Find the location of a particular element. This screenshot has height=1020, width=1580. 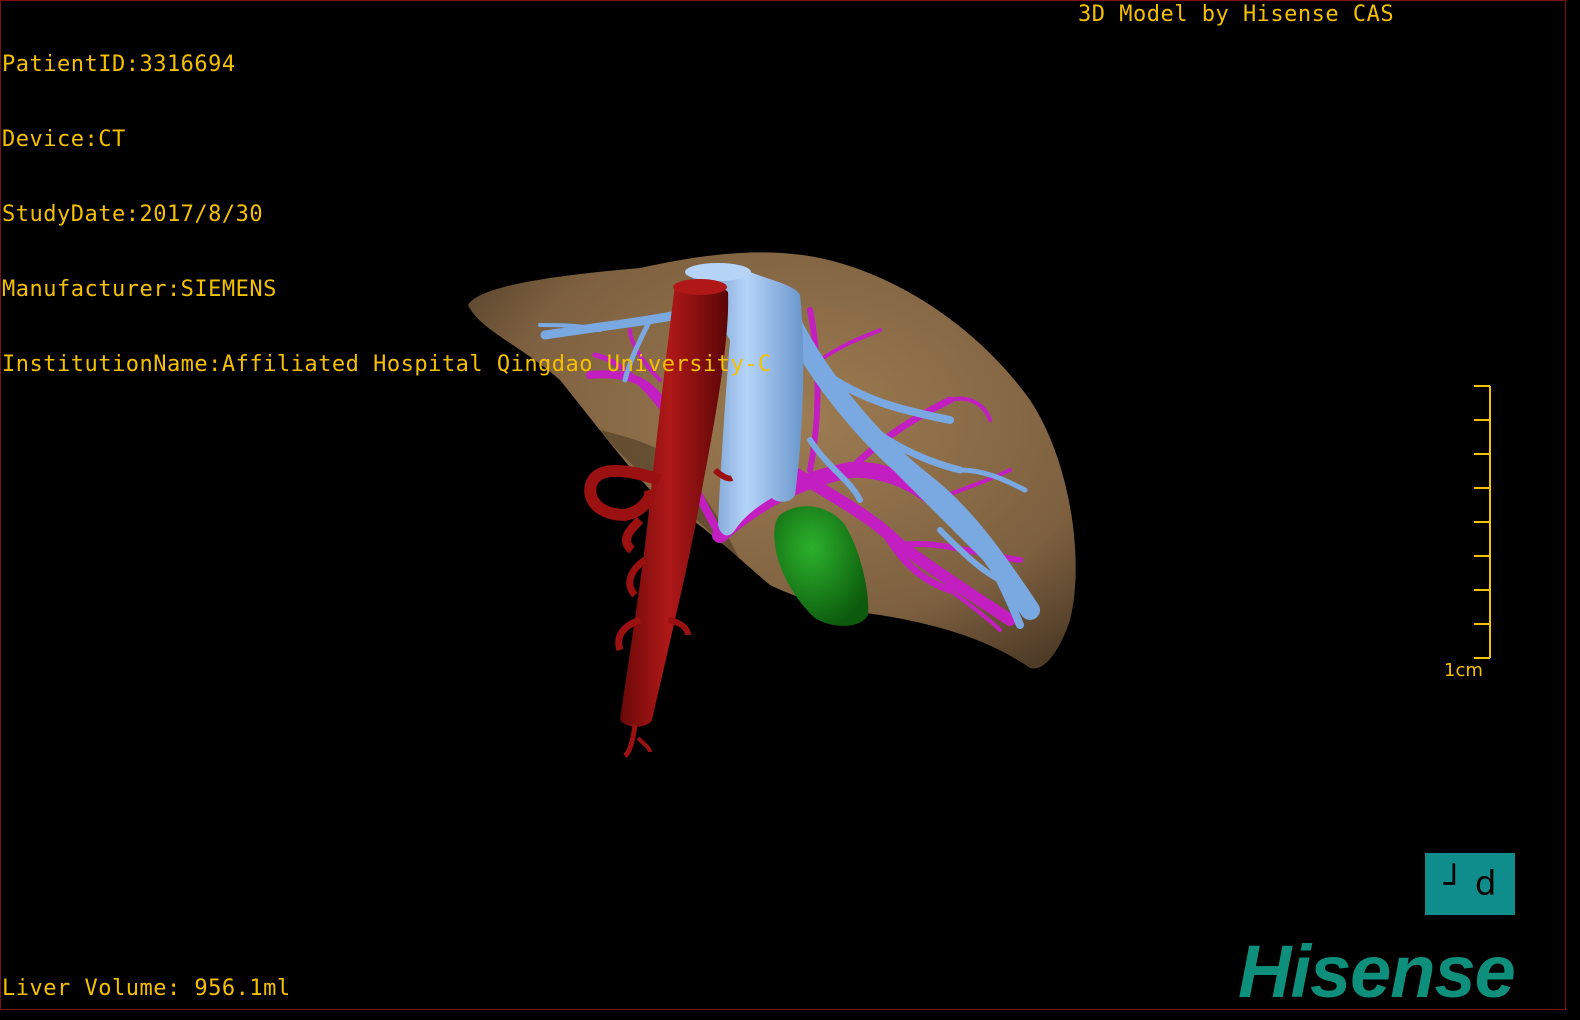

orientation-cube: ┘ d is located at coordinates (1470, 884).